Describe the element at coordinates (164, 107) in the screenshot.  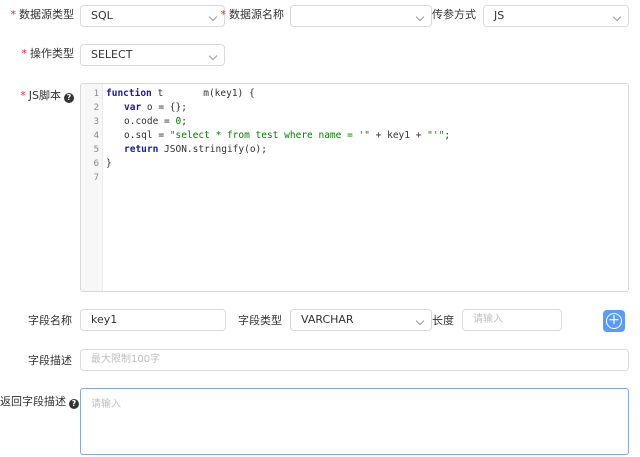
I see `code-text: o = {};` at that location.